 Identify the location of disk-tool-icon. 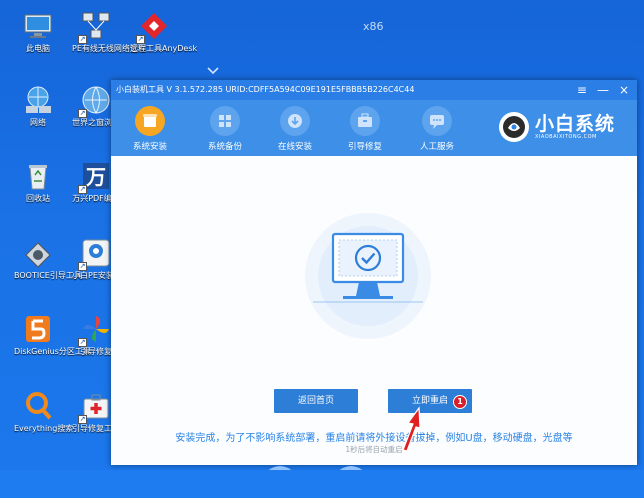
(38, 253).